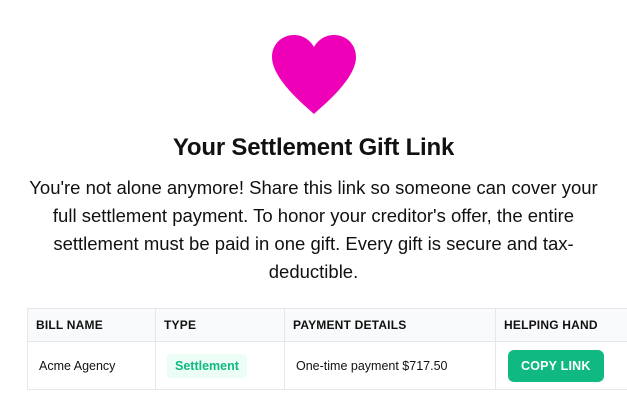  I want to click on page-title: Your Settlement Gift Link, so click(313, 147).